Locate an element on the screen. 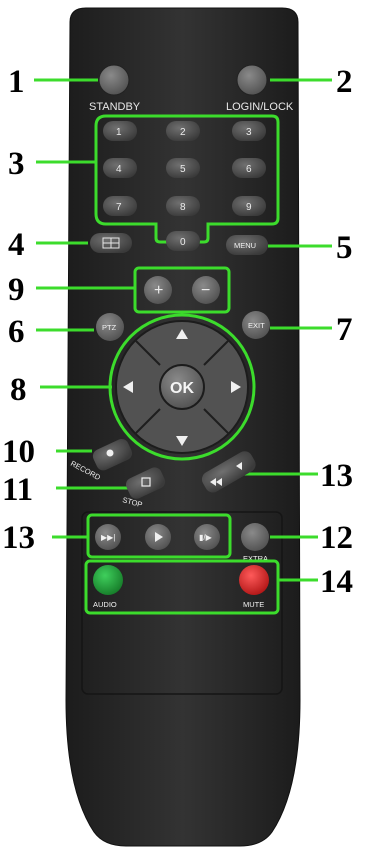 The width and height of the screenshot is (366, 850). pause-step-icon: ▮/▶ is located at coordinates (206, 537).